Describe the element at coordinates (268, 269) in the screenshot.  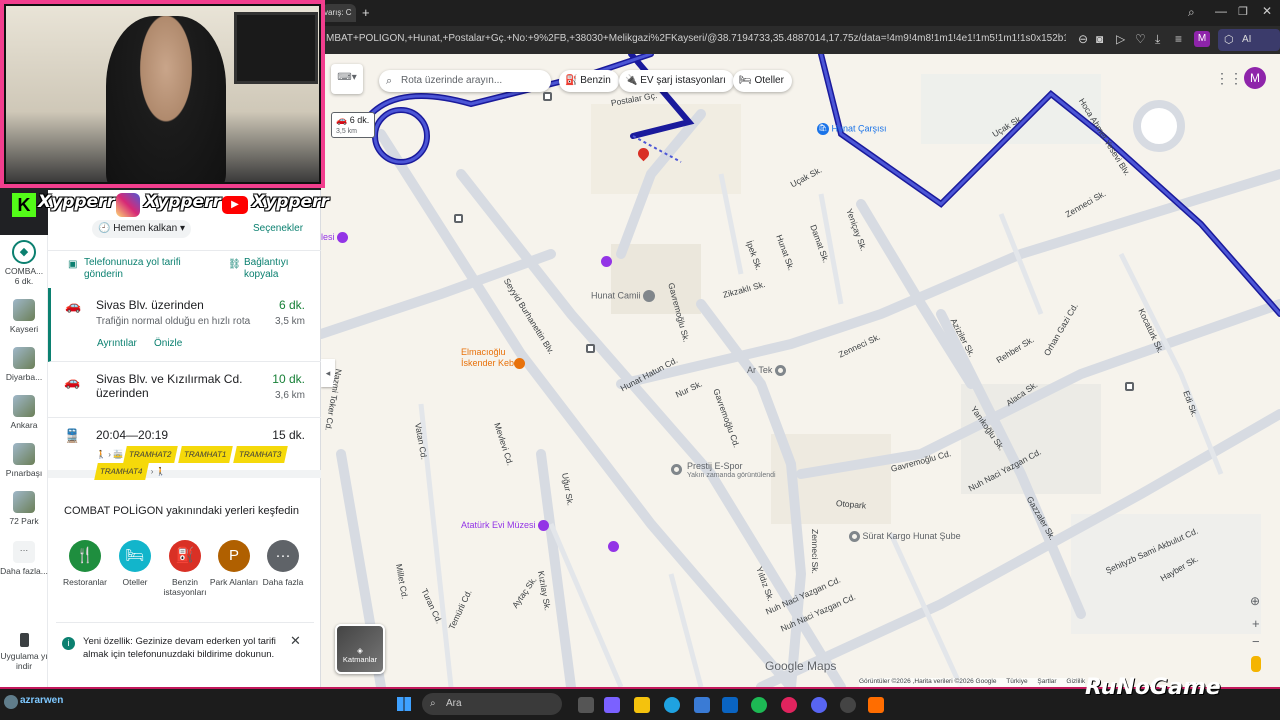
I see `copy-link-button: ⛓ Bağlantıyı kopyala` at that location.